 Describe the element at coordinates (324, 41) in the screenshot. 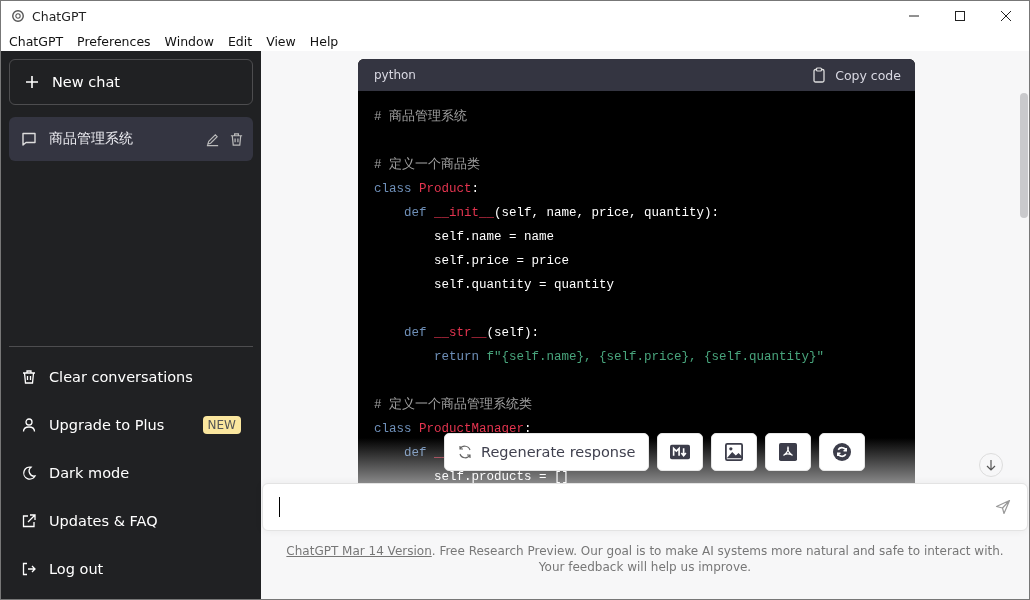

I see `menu-item: Help` at that location.